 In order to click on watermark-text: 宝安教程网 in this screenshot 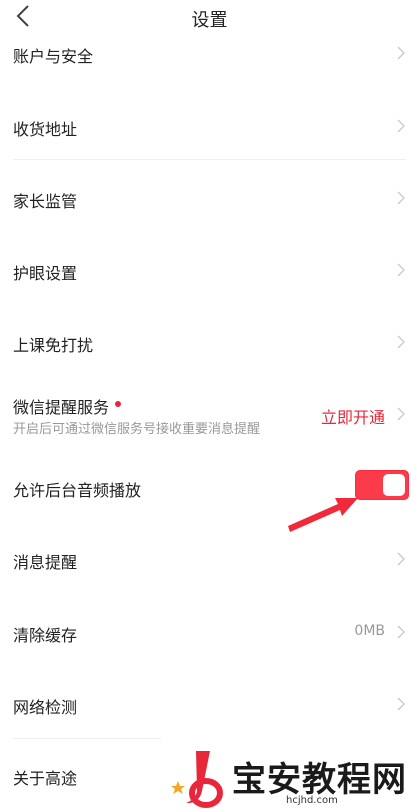, I will do `click(319, 780)`.